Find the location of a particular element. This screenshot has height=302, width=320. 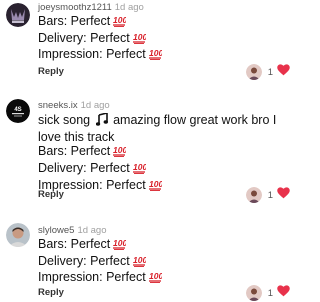

username: sneeks.ix is located at coordinates (58, 105).